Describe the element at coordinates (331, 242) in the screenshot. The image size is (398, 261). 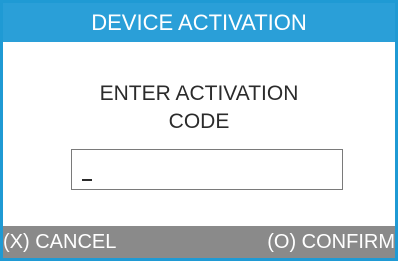
I see `confirm-button: (O) CONFIRM` at that location.